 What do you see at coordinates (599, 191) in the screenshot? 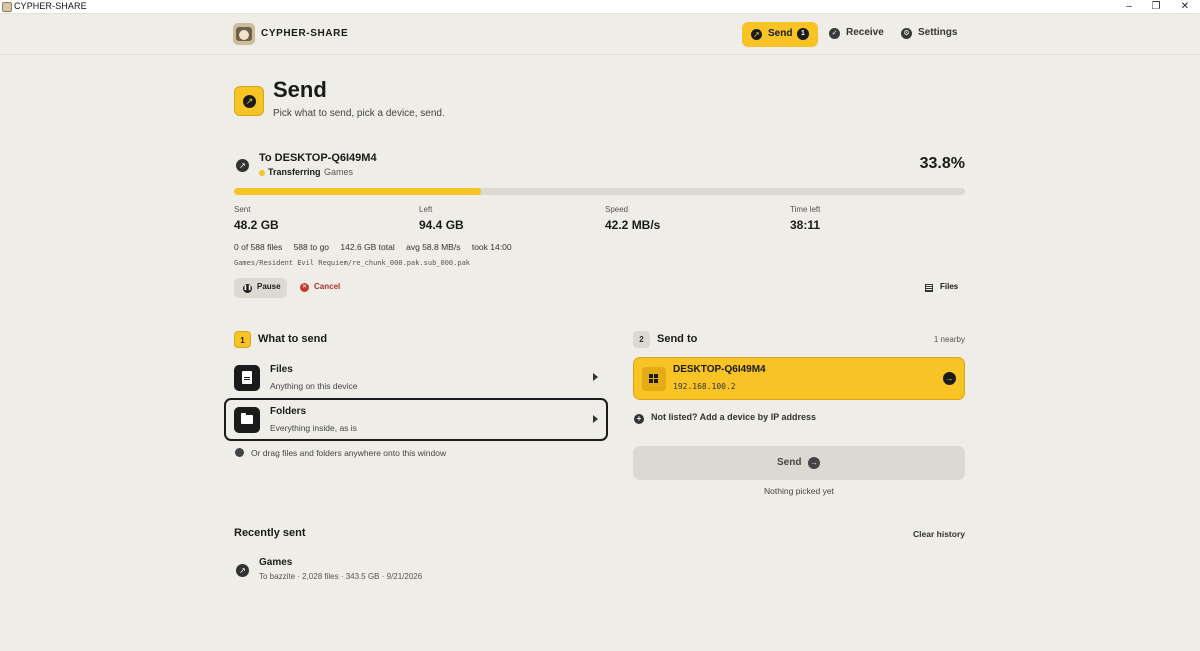
I see `progress-bar` at bounding box center [599, 191].